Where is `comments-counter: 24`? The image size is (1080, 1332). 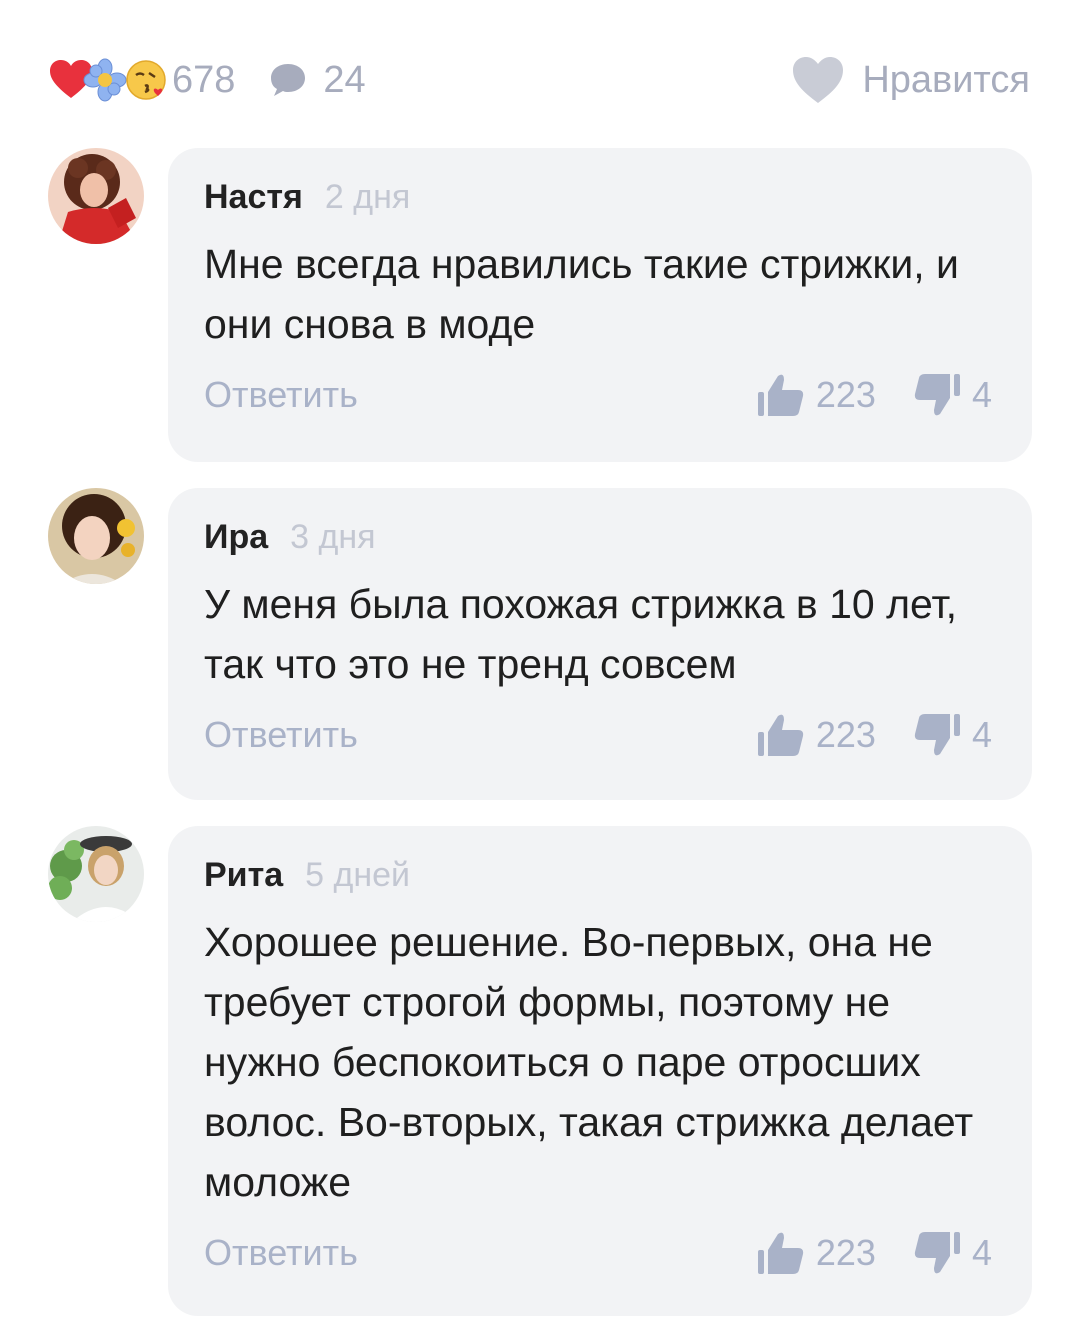
comments-counter: 24 is located at coordinates (317, 80).